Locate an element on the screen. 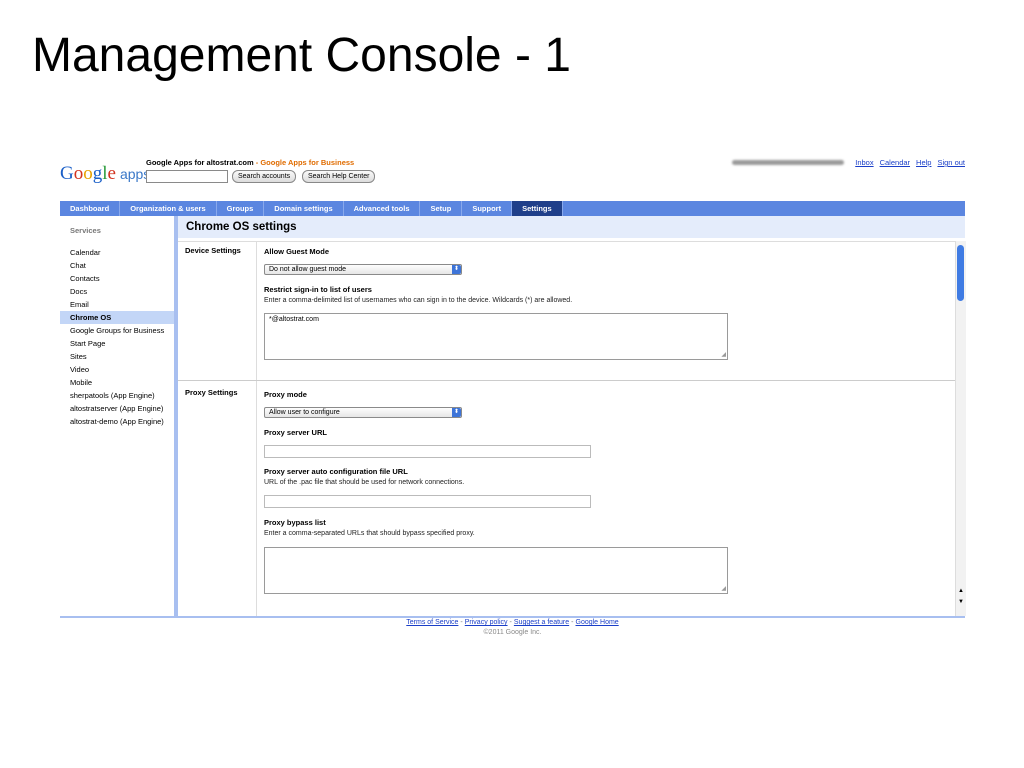  domain-text: Google Apps for altostrat.com is located at coordinates (200, 162).